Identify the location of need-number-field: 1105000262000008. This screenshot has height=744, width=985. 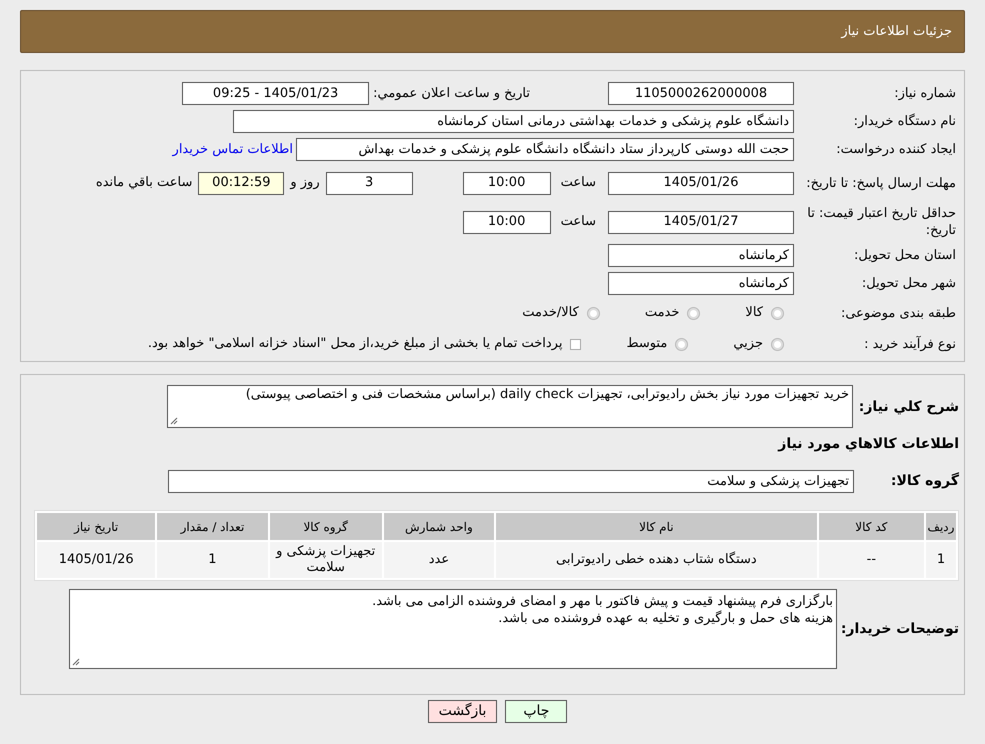
(701, 93).